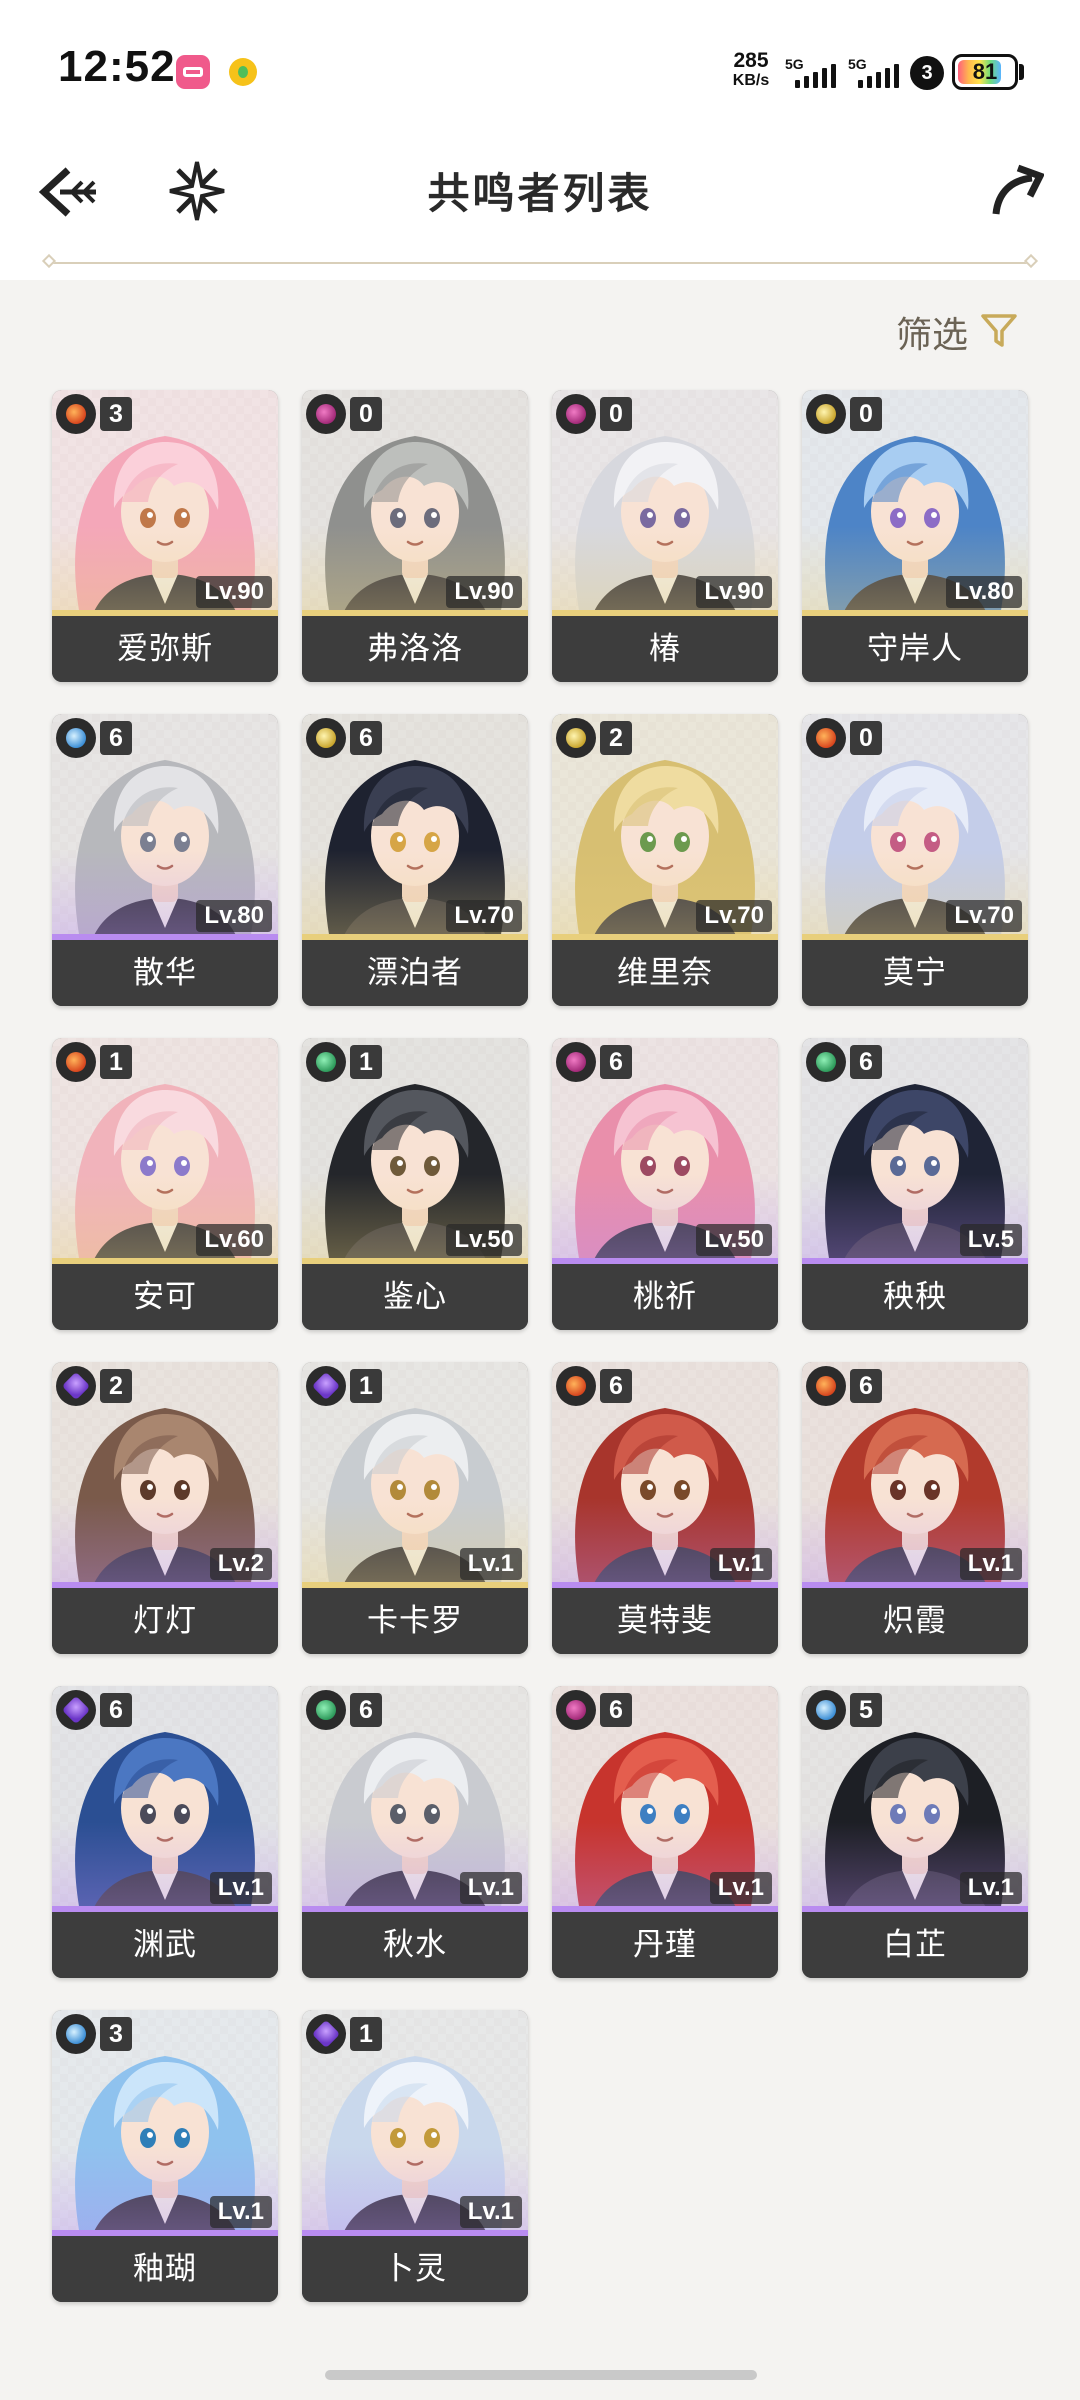 The height and width of the screenshot is (2400, 1080). I want to click on character-name: 卡卡罗, so click(415, 1621).